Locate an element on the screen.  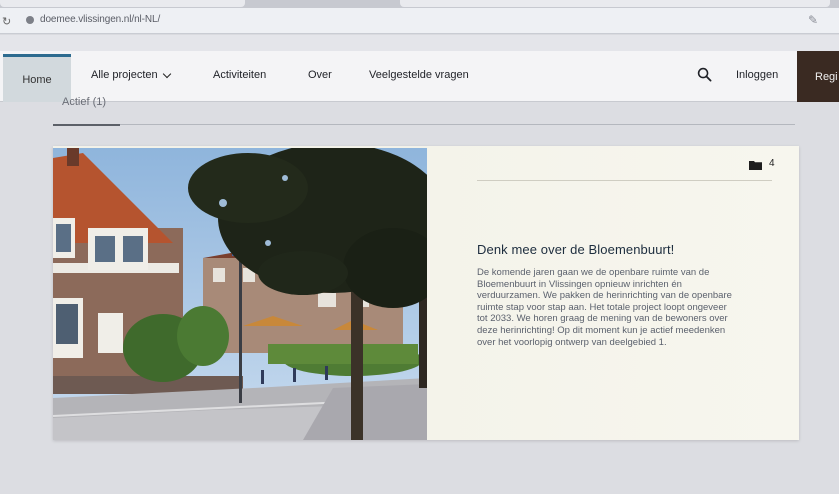
nav-faq-label: Veelgestelde vragen is located at coordinates (419, 75).